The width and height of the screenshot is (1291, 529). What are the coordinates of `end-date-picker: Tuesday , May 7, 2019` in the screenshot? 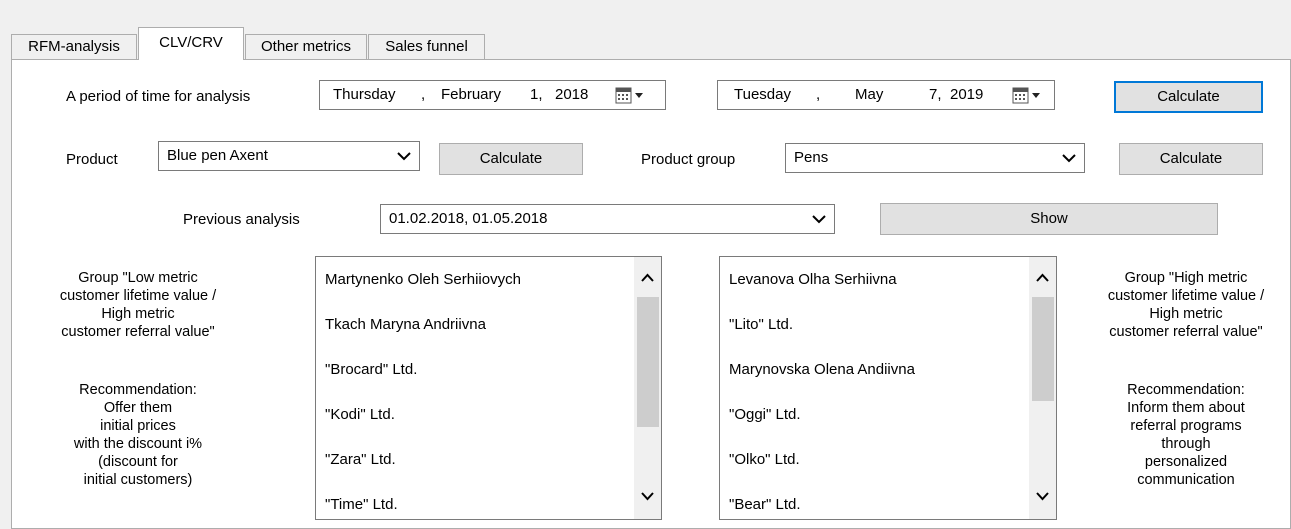 It's located at (886, 95).